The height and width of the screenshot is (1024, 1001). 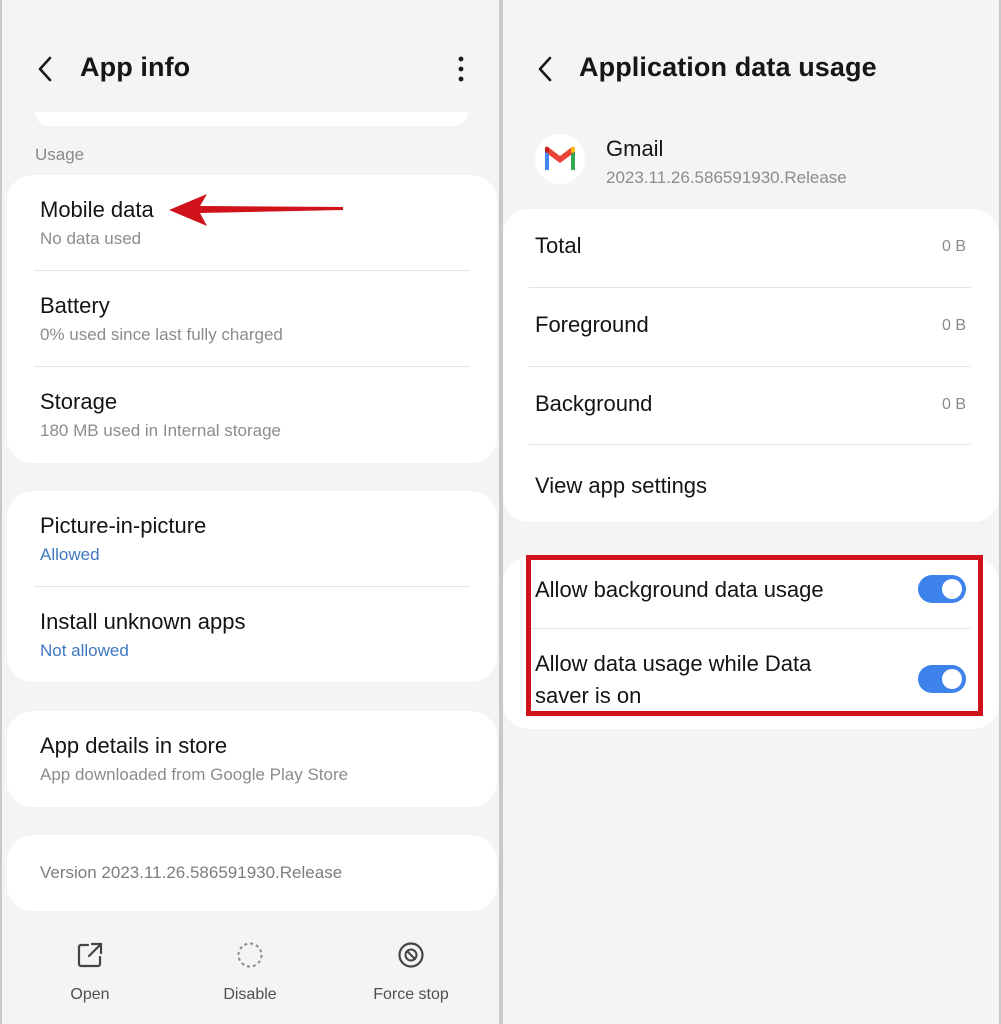 What do you see at coordinates (411, 955) in the screenshot?
I see `force-stop-icon` at bounding box center [411, 955].